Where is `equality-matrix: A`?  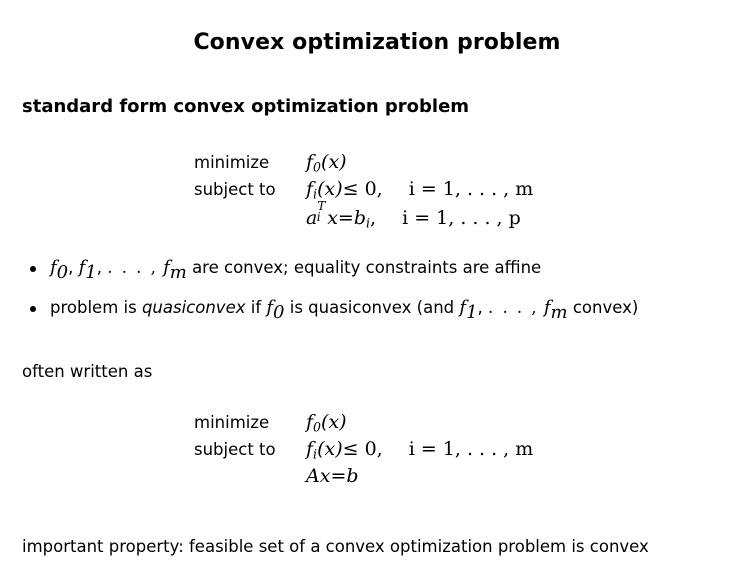
equality-matrix: A is located at coordinates (313, 476).